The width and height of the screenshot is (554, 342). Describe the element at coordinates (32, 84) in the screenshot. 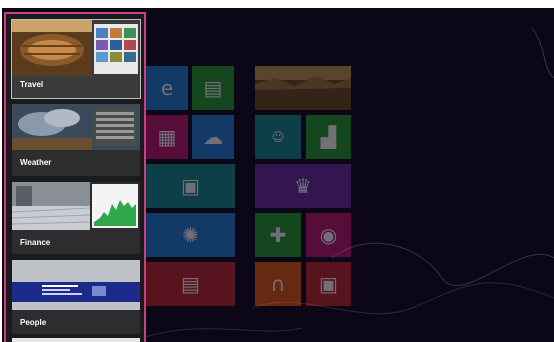

I see `switcher-item-label: Travel` at that location.